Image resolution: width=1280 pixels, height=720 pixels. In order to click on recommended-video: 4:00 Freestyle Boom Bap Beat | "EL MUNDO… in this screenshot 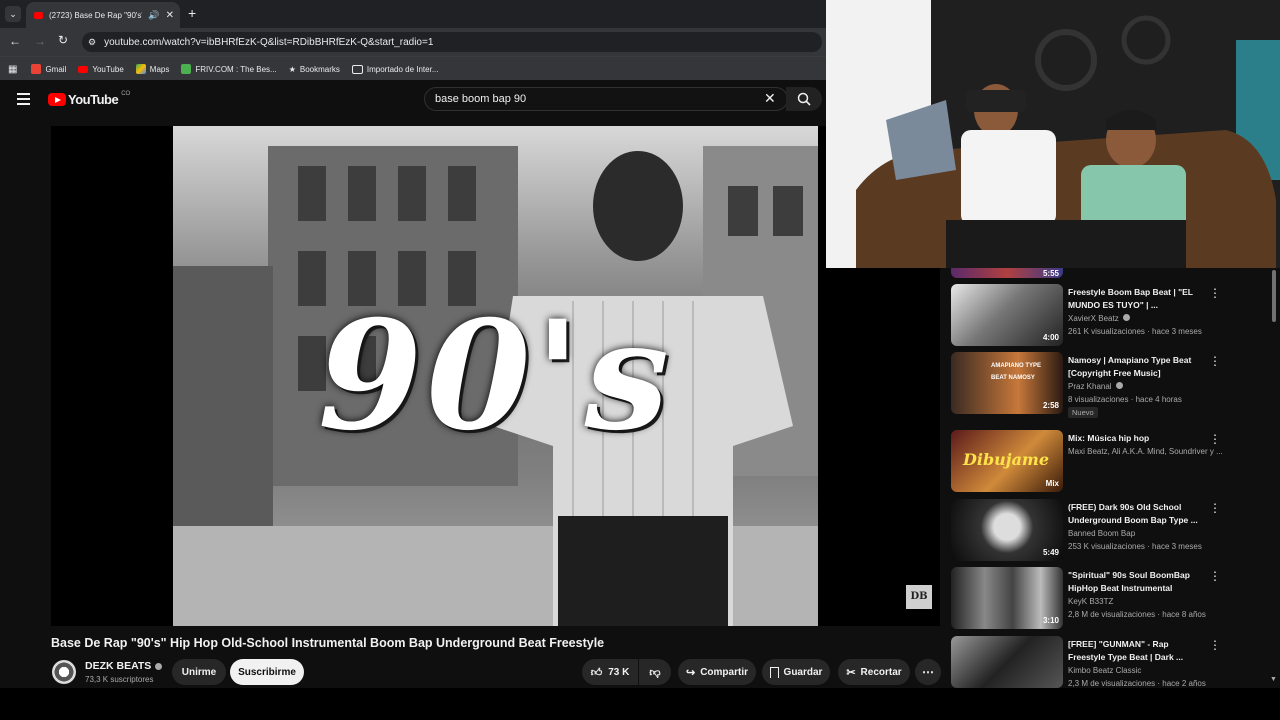, I will do `click(1113, 316)`.